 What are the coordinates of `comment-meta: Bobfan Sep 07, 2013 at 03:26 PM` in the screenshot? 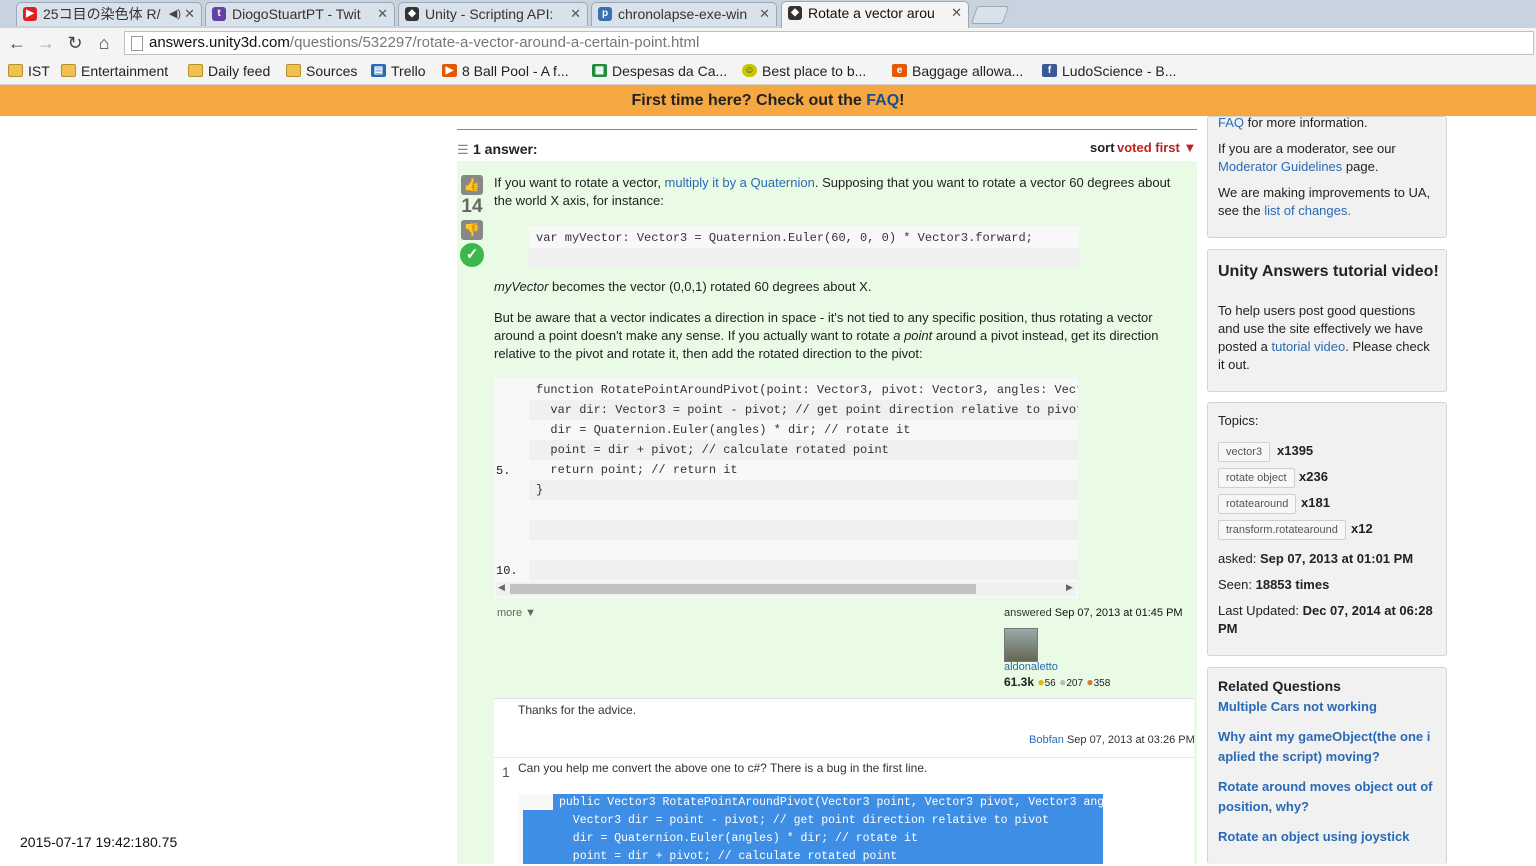 It's located at (1112, 740).